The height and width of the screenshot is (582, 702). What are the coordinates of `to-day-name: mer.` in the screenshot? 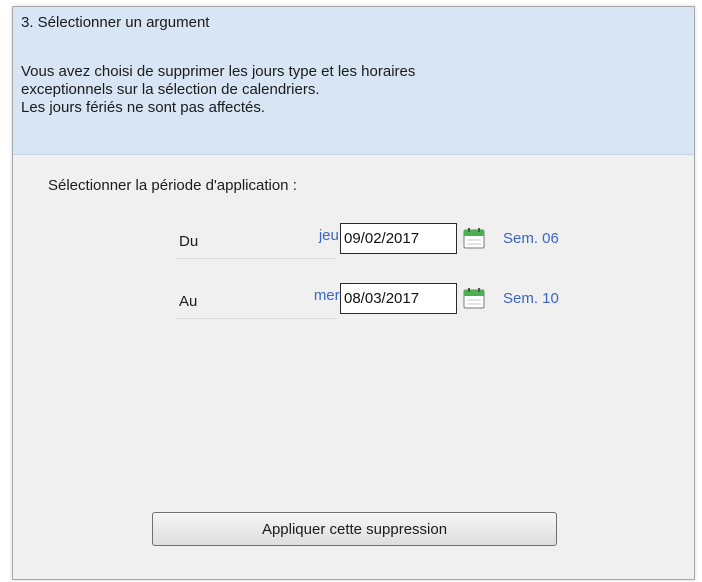 It's located at (328, 295).